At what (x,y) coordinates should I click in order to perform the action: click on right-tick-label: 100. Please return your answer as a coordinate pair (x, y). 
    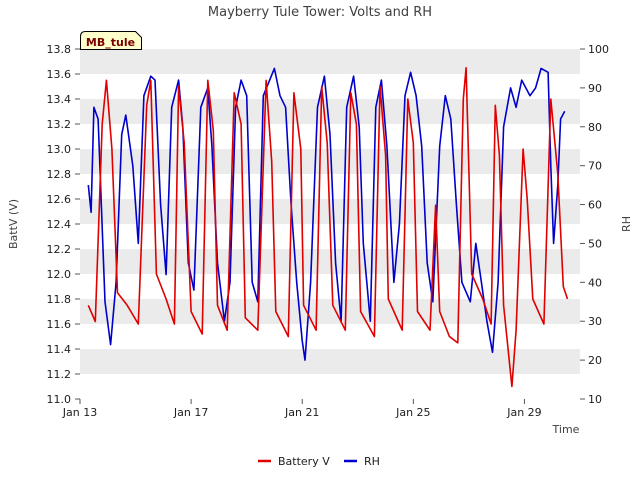
    Looking at the image, I should click on (598, 49).